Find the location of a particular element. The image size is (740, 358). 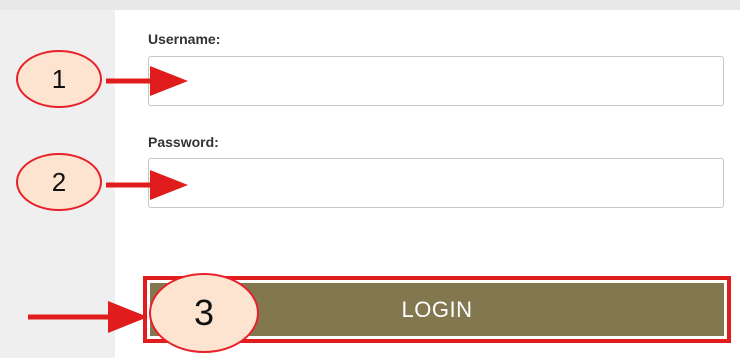

password-label: Password: is located at coordinates (183, 142).